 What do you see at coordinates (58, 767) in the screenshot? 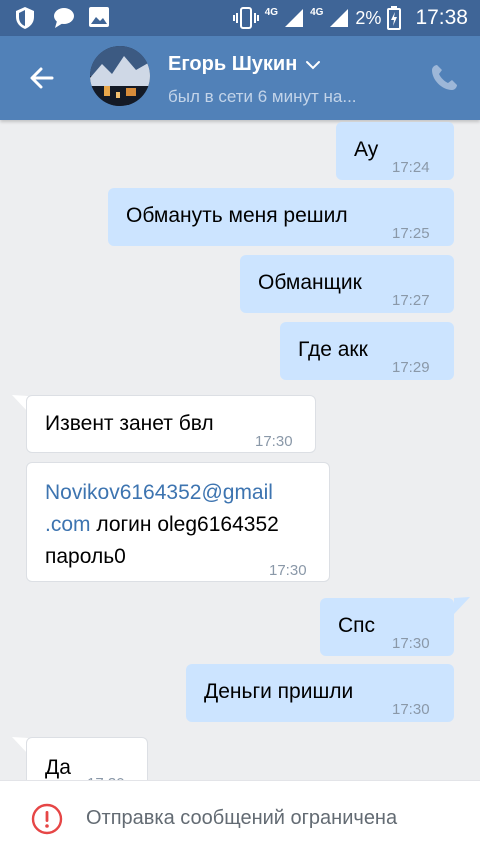
I see `message-text: Да` at bounding box center [58, 767].